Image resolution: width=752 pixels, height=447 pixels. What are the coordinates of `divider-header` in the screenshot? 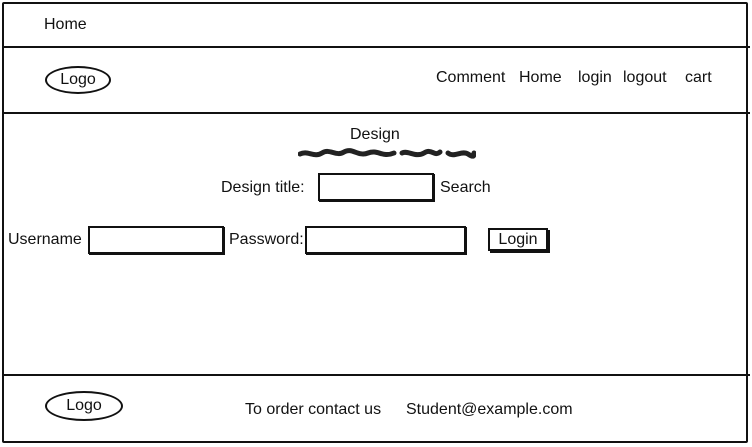 It's located at (376, 113).